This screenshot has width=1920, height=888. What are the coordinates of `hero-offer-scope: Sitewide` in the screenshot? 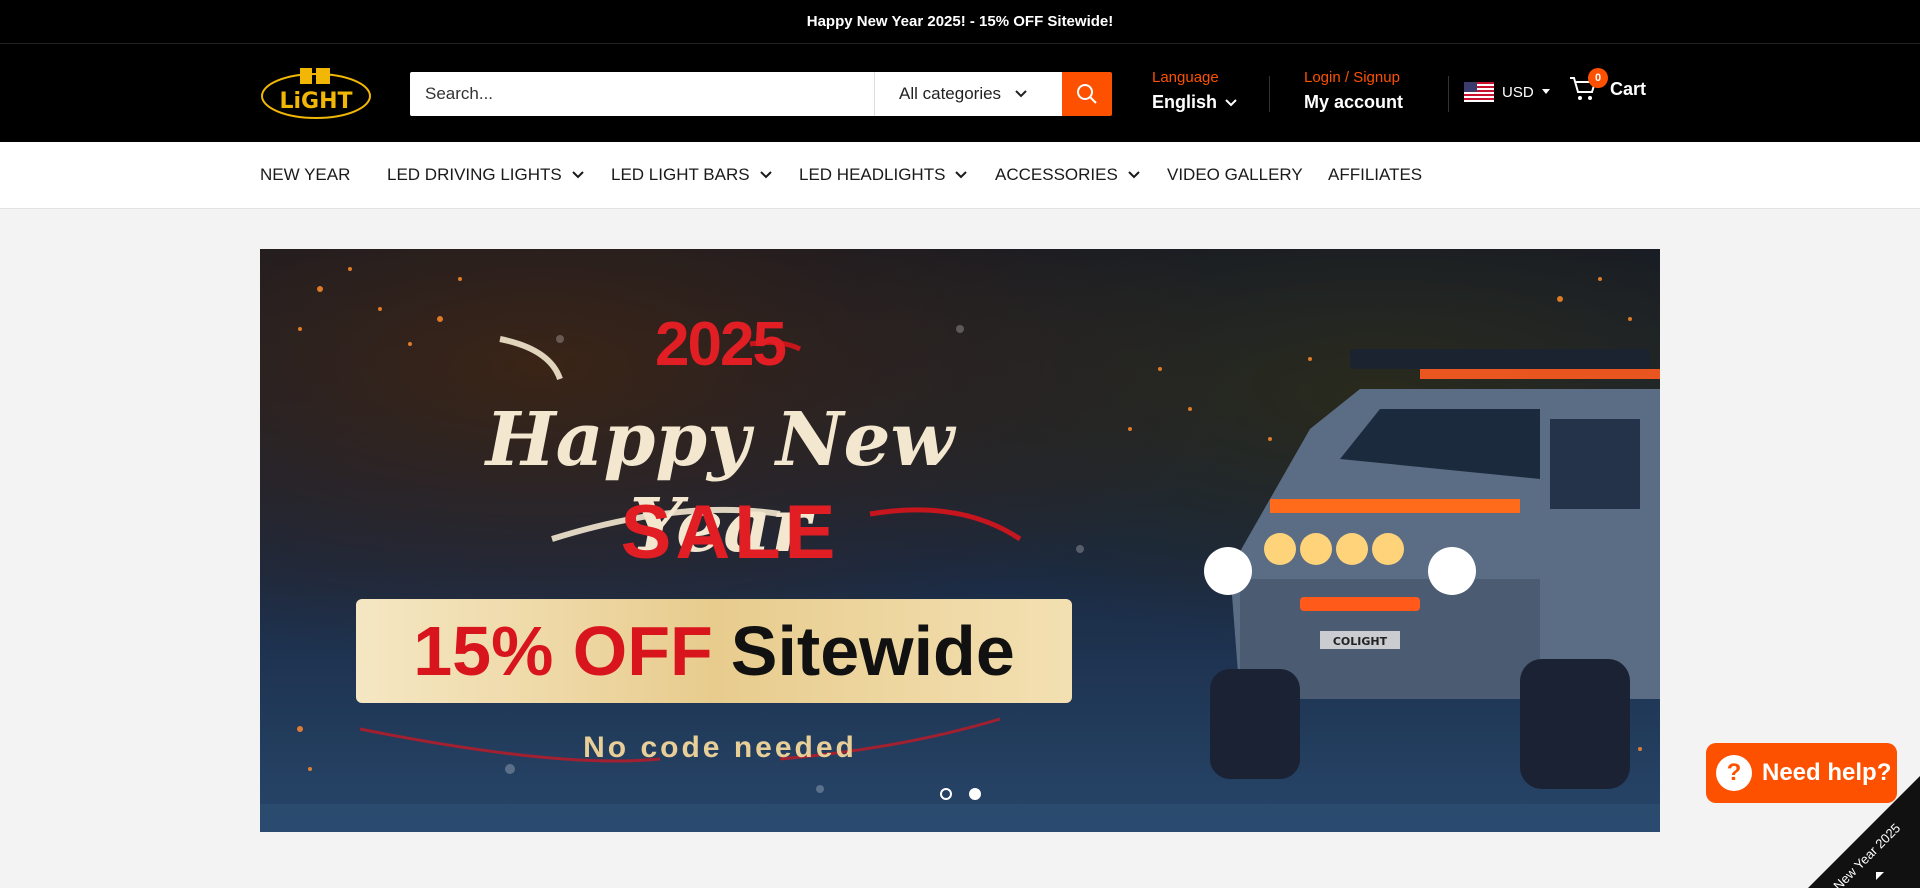 It's located at (872, 651).